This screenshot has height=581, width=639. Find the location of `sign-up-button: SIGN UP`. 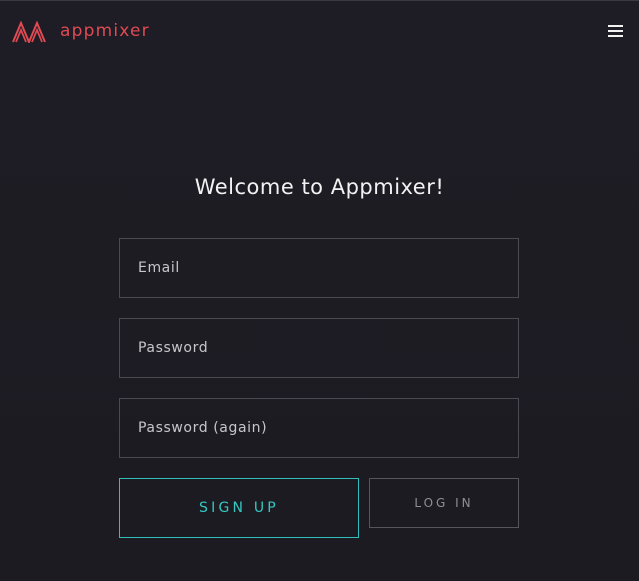

sign-up-button: SIGN UP is located at coordinates (239, 508).